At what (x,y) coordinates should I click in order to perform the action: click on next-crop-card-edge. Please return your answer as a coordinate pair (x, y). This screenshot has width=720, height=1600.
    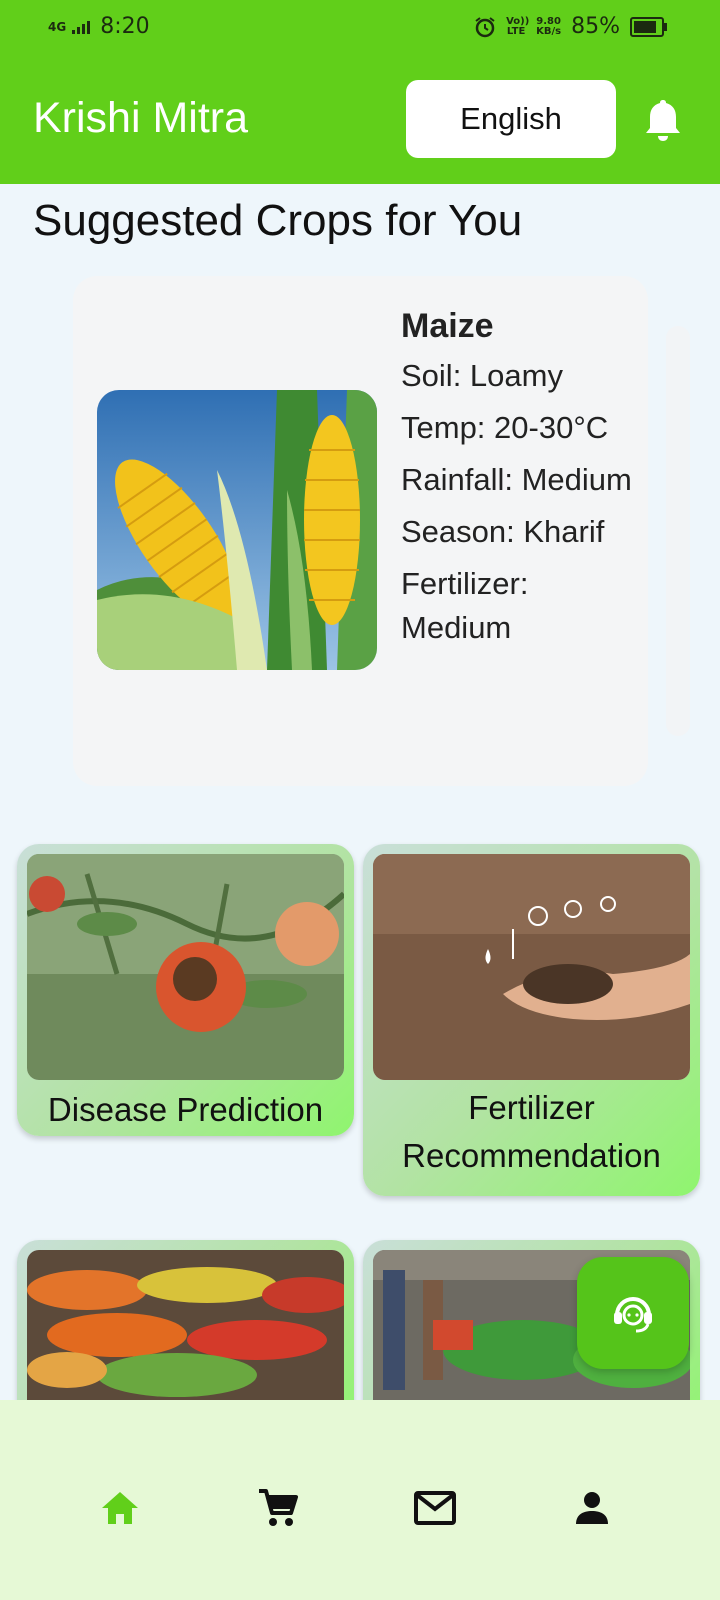
    Looking at the image, I should click on (678, 531).